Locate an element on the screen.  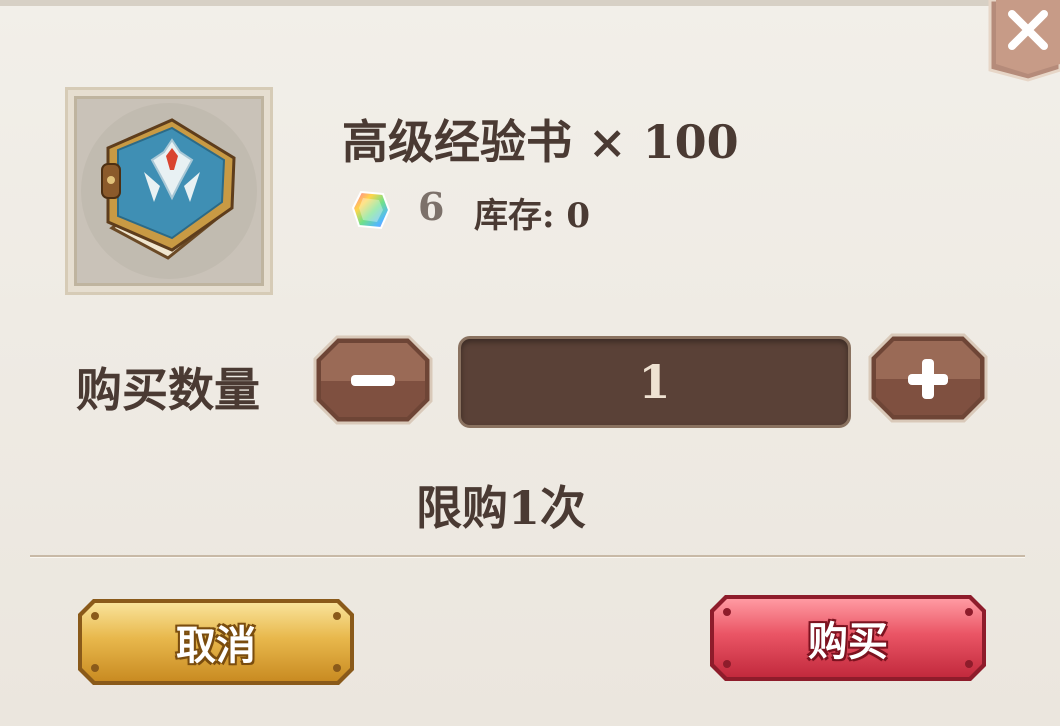
buy-button: 购买 is located at coordinates (848, 638).